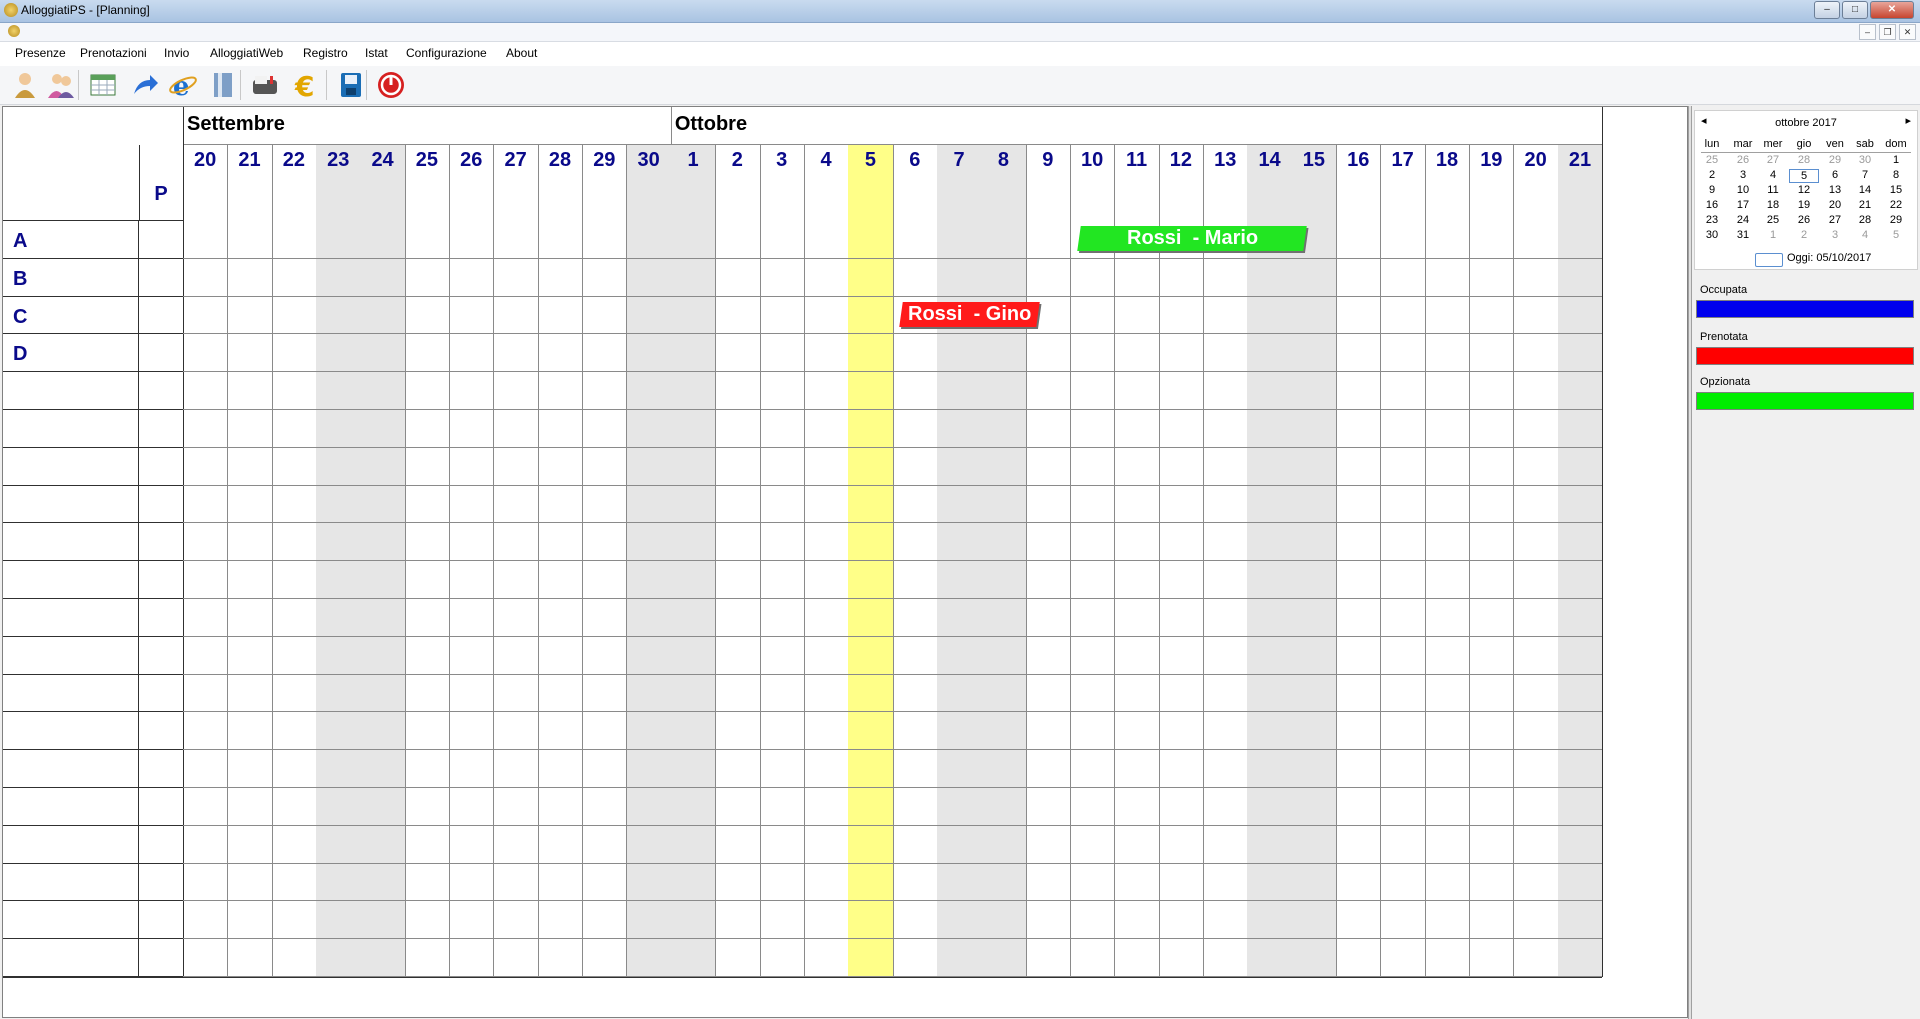 This screenshot has width=1920, height=1019. Describe the element at coordinates (103, 85) in the screenshot. I see `spreadsheet-icon` at that location.